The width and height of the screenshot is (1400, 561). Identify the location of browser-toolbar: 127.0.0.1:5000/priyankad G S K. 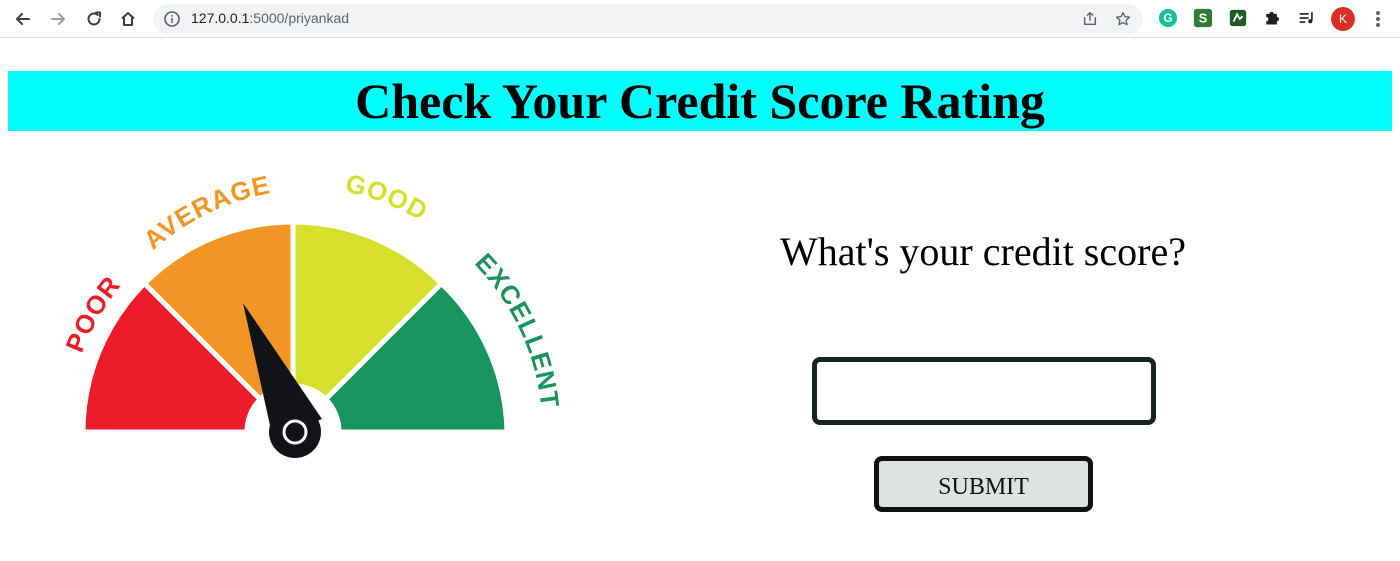
(700, 19).